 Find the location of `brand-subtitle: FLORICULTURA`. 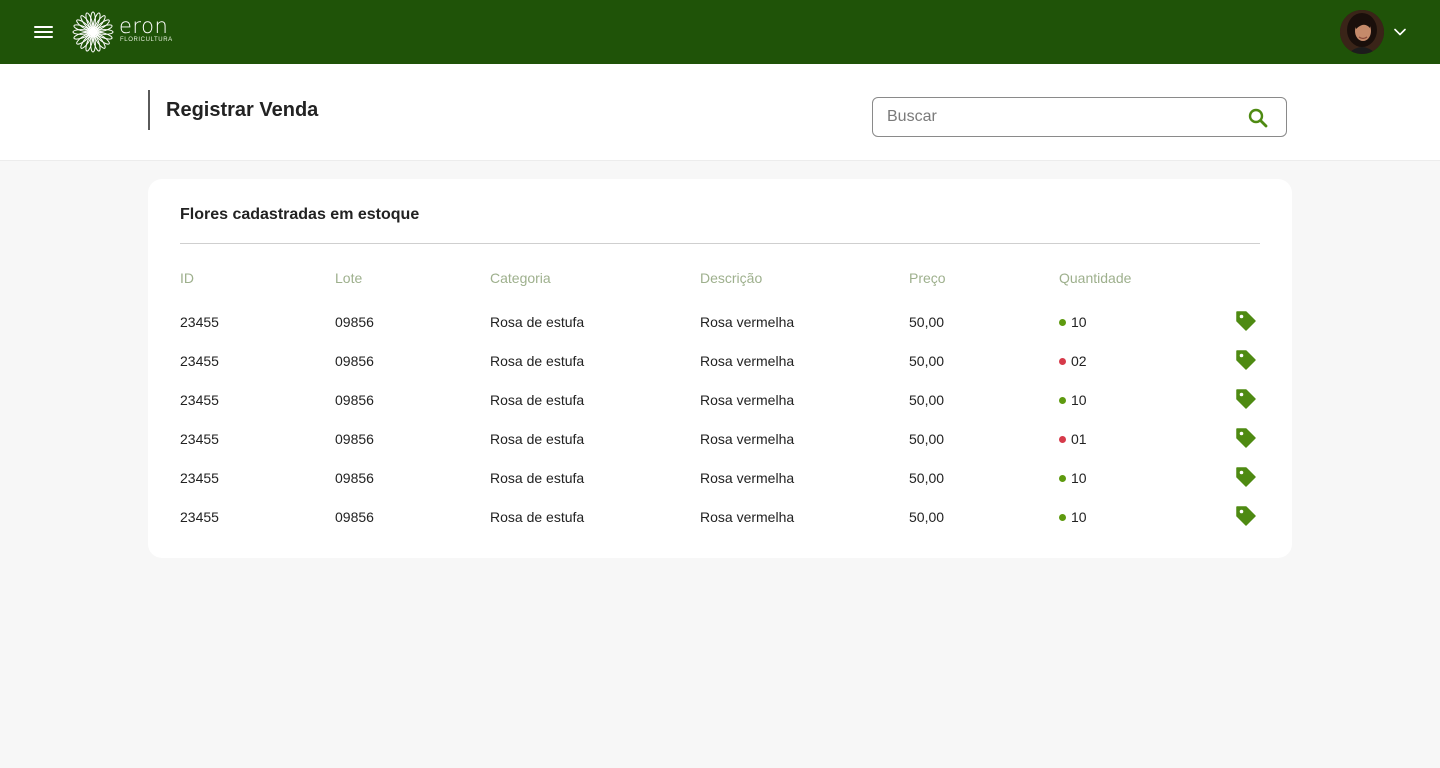

brand-subtitle: FLORICULTURA is located at coordinates (146, 40).